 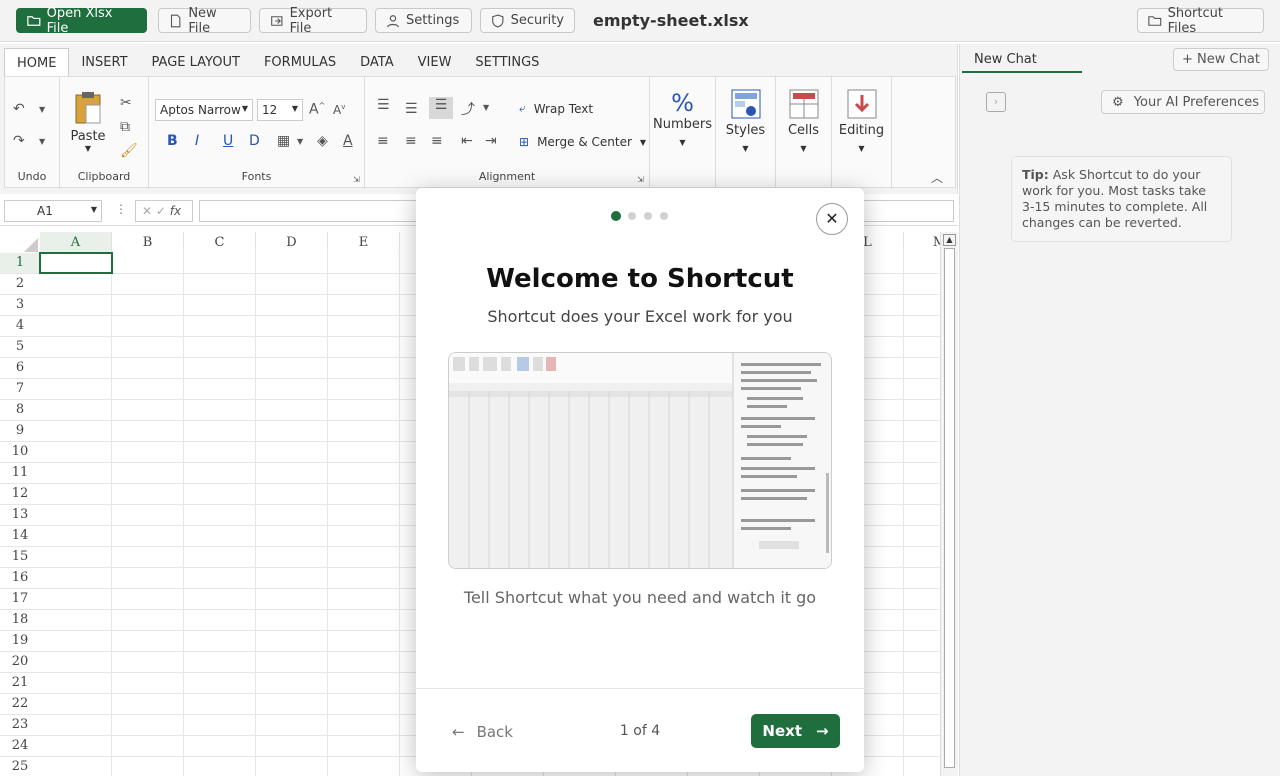 What do you see at coordinates (640, 316) in the screenshot?
I see `modal-subtitle: Shortcut does your Excel work for you` at bounding box center [640, 316].